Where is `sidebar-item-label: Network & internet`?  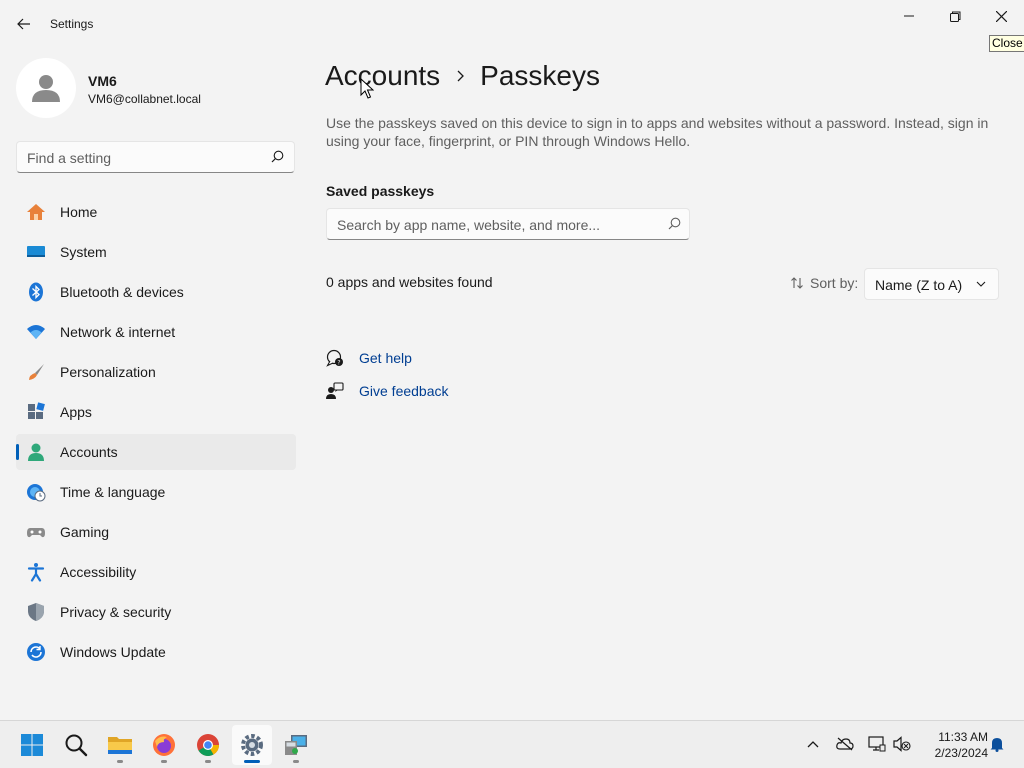 sidebar-item-label: Network & internet is located at coordinates (118, 332).